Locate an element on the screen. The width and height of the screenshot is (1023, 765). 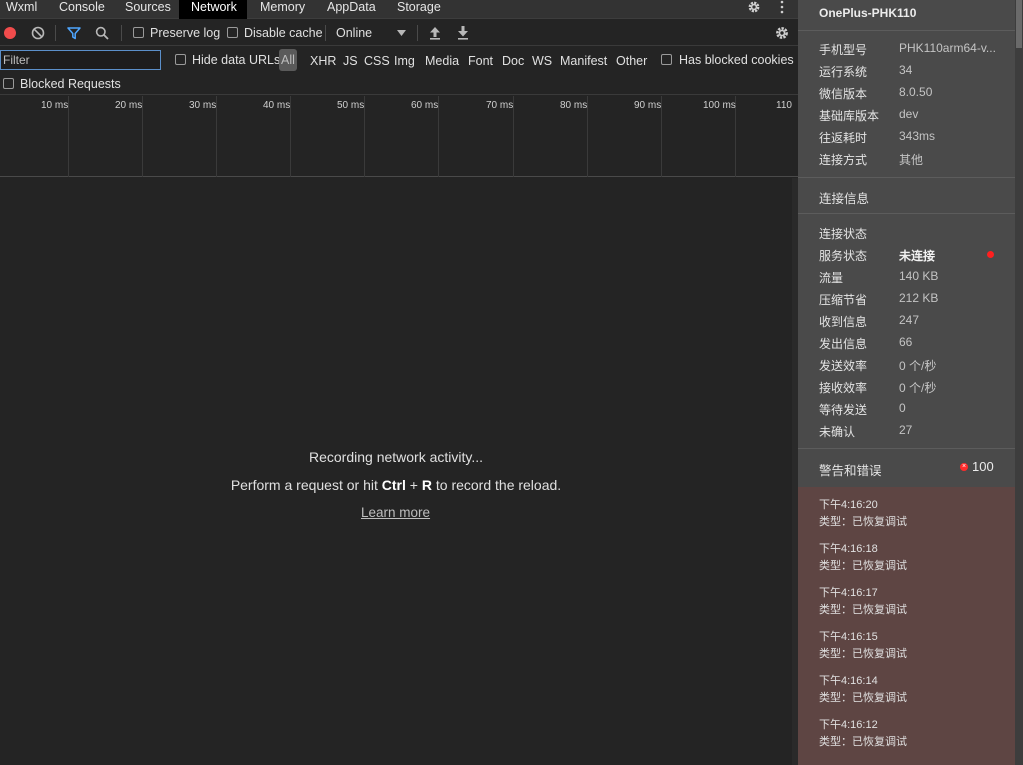
tab-storage: Storage is located at coordinates (419, 9).